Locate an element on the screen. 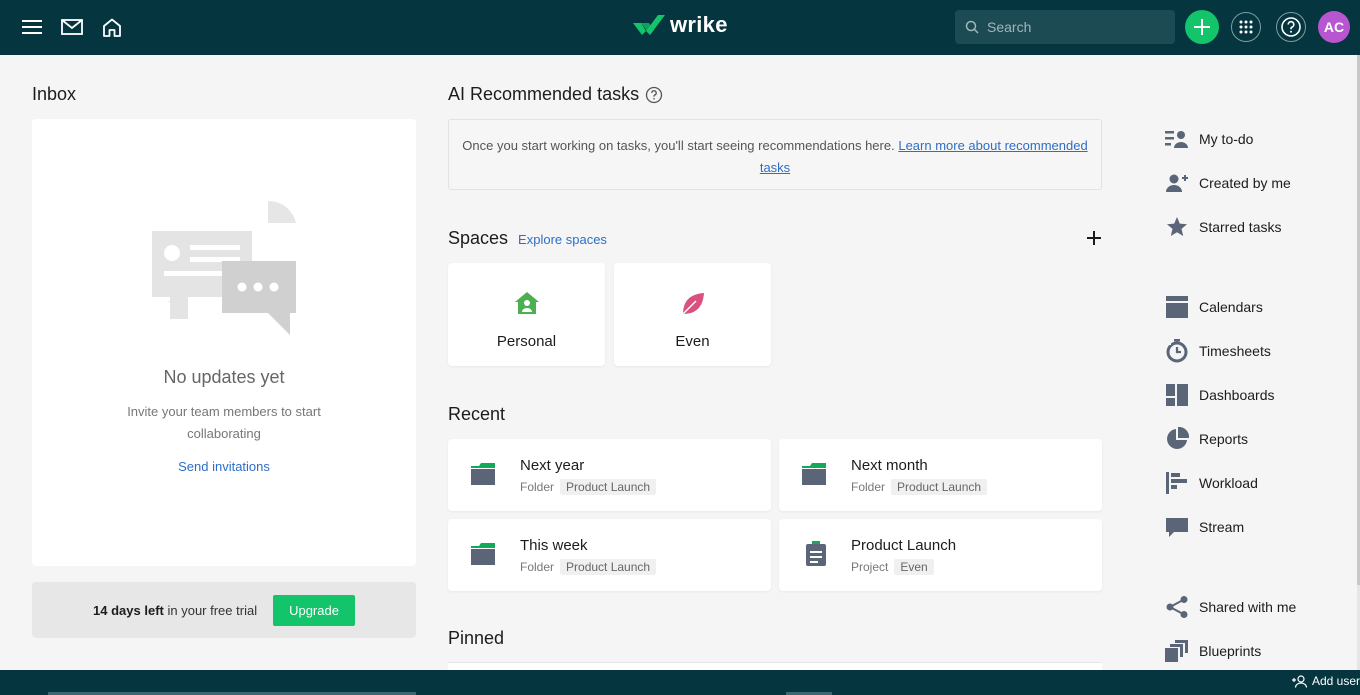 The width and height of the screenshot is (1360, 695). nav-label: Timesheets is located at coordinates (1235, 351).